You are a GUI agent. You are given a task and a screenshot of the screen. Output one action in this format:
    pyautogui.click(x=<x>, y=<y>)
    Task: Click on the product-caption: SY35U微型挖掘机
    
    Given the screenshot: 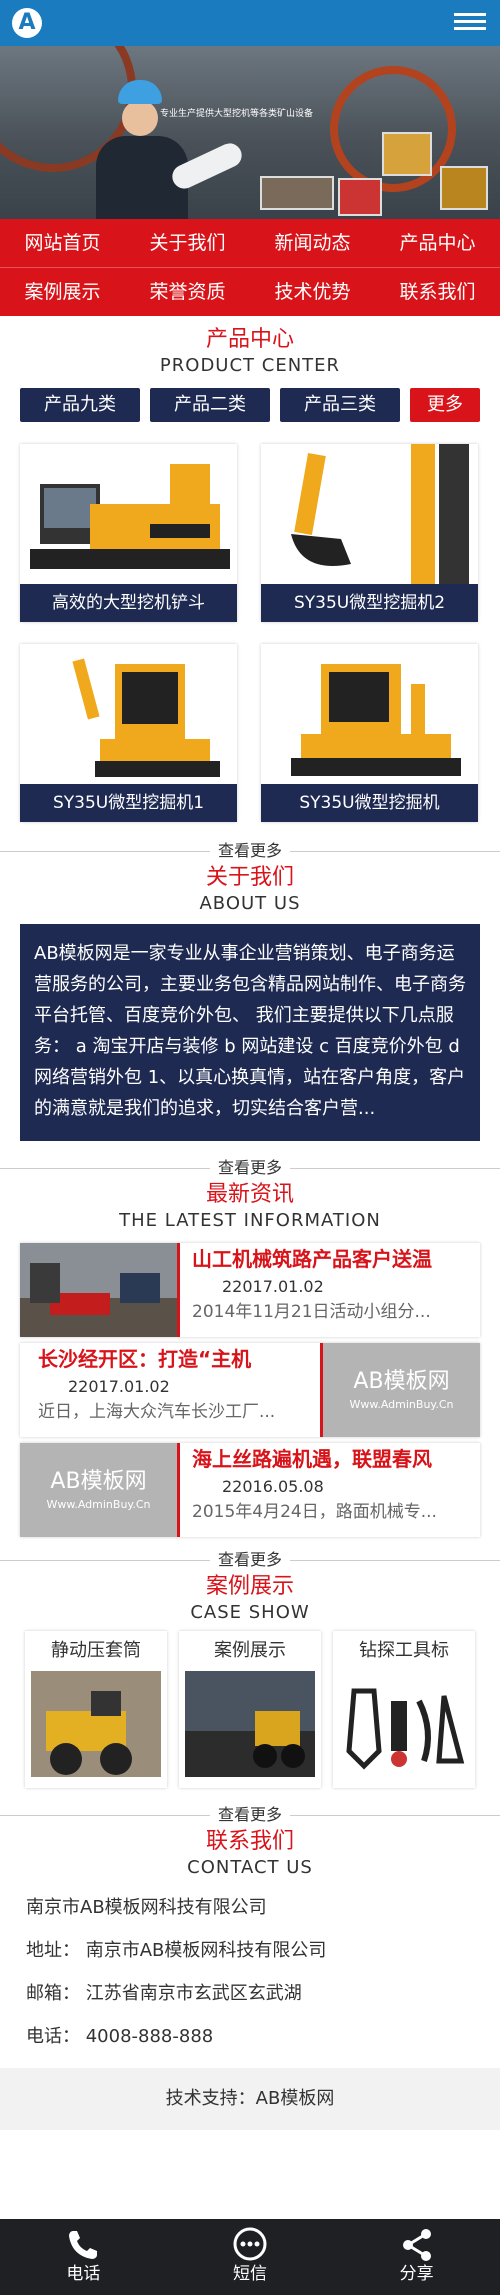 What is the action you would take?
    pyautogui.click(x=369, y=803)
    